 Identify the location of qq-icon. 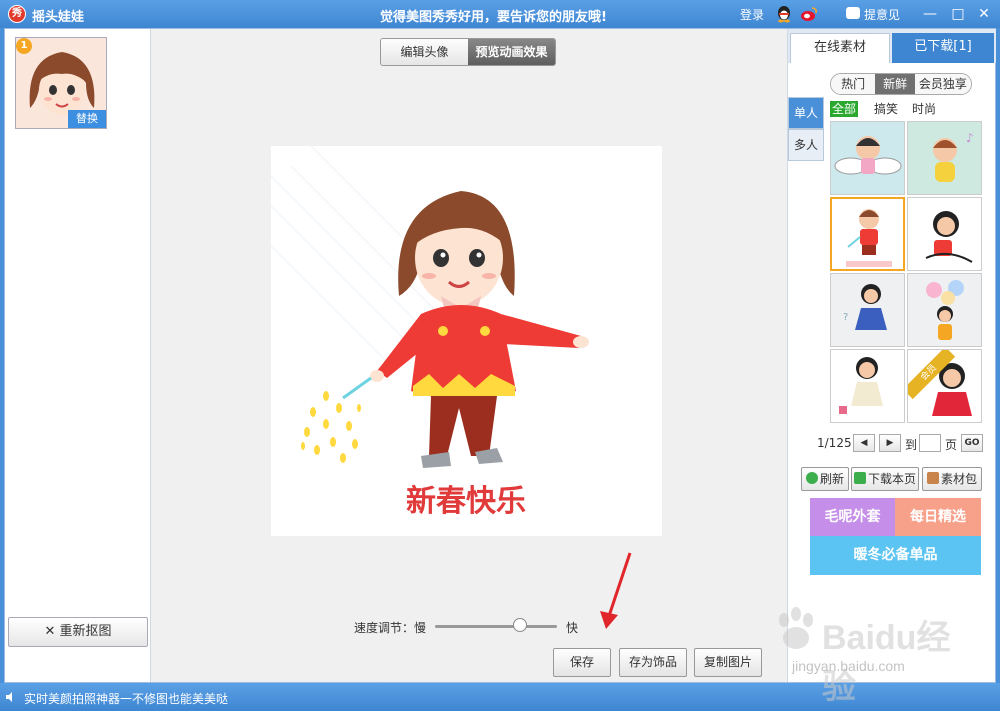
(784, 14).